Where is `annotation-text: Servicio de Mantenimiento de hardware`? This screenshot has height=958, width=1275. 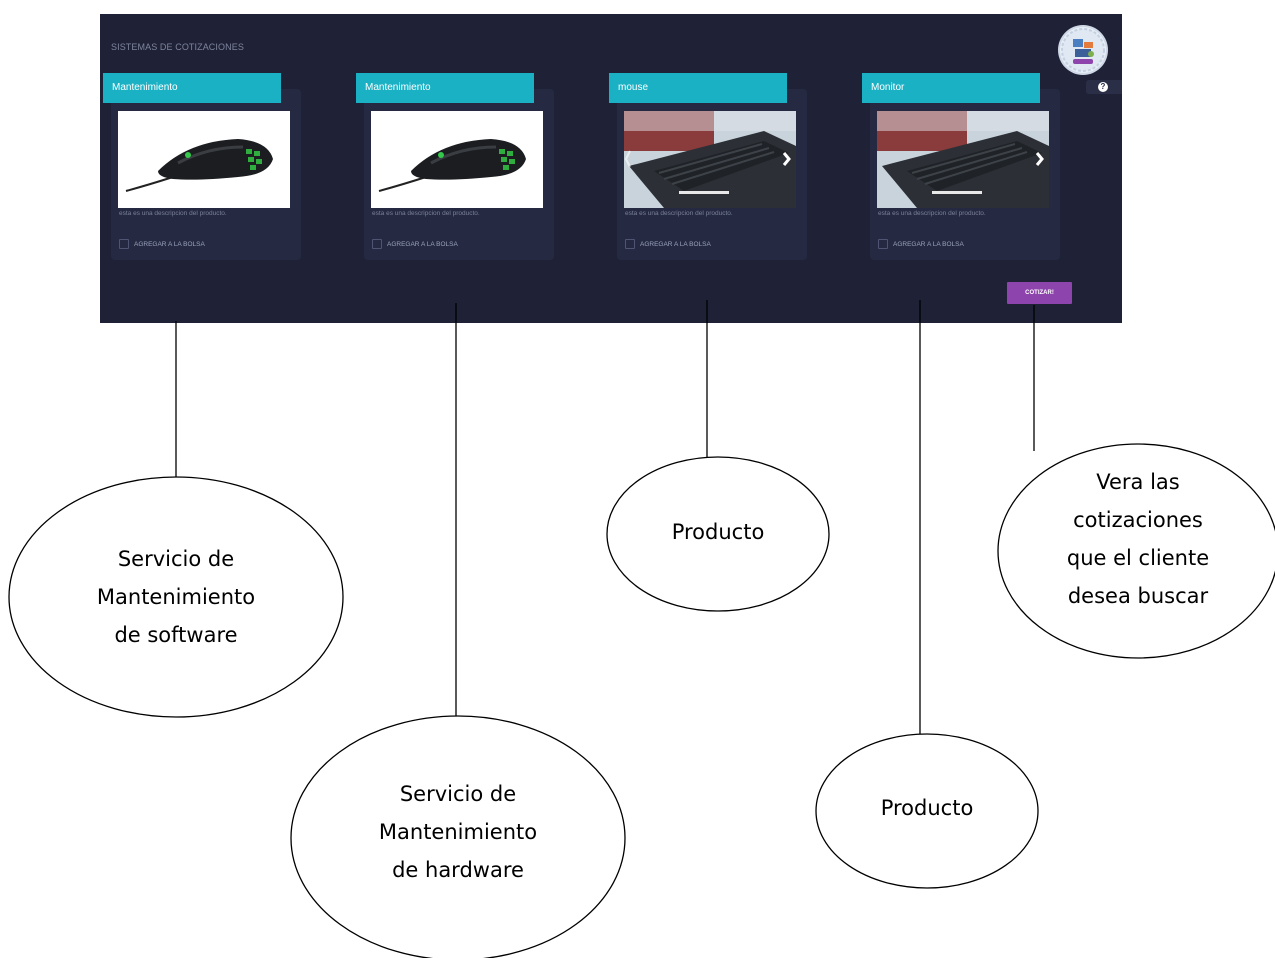 annotation-text: Servicio de Mantenimiento de hardware is located at coordinates (458, 832).